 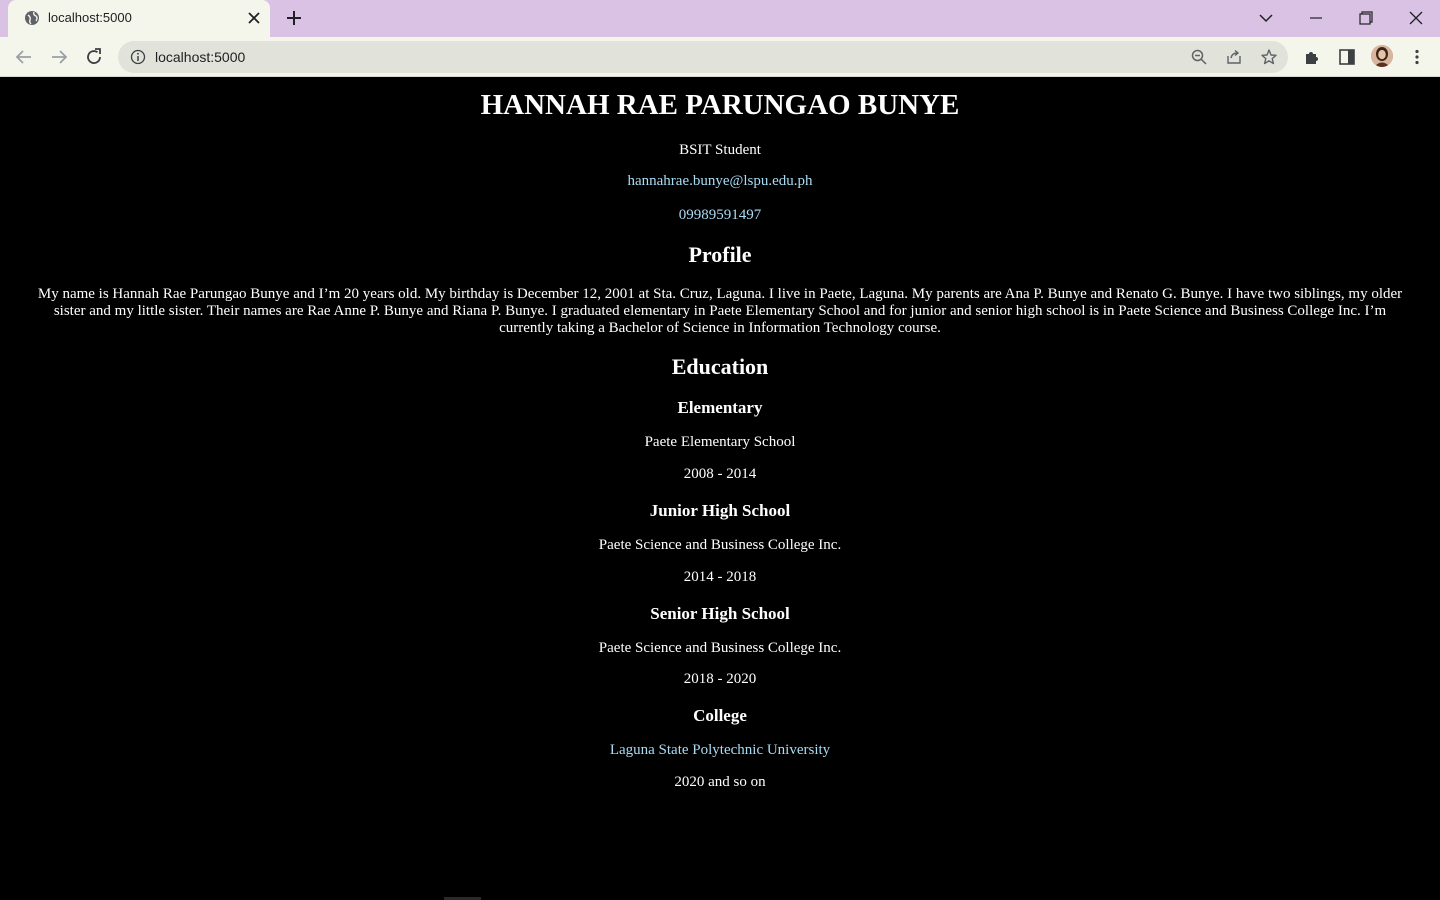 I want to click on education-level: Junior High School, so click(x=720, y=510).